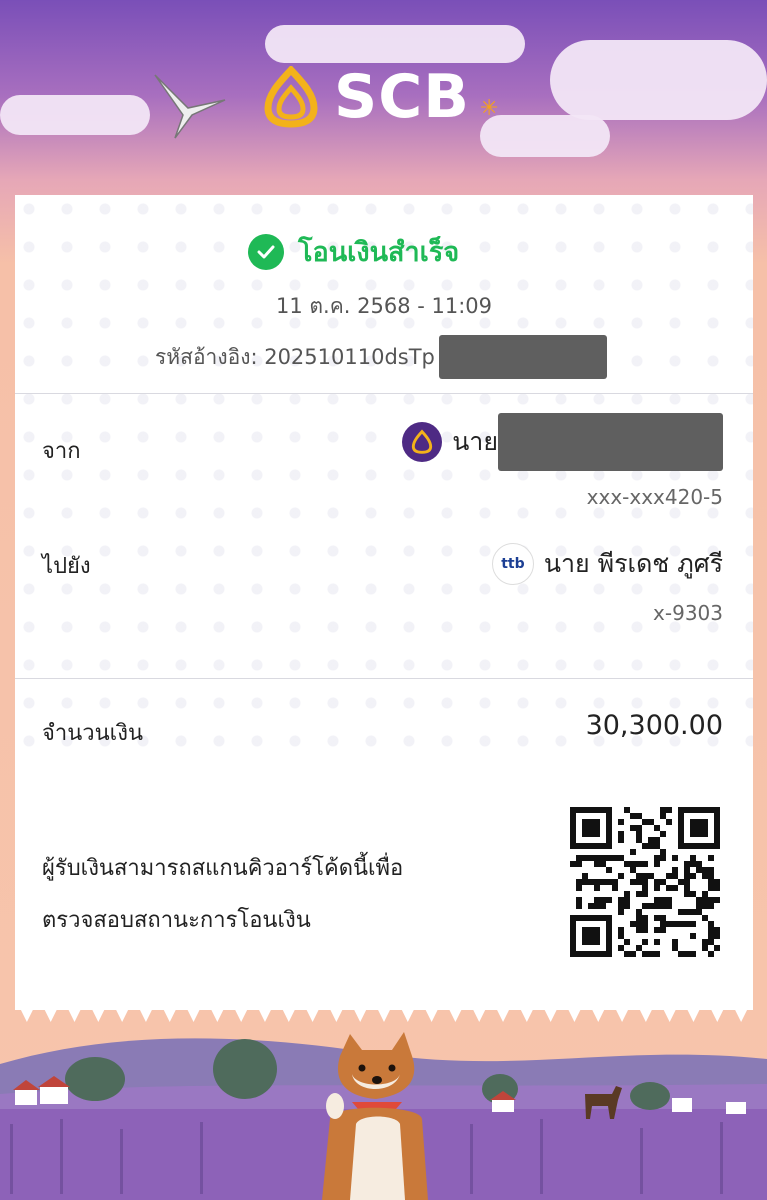  I want to click on reference-number: รหัสอ้างอิง: 202510110dsTp, so click(295, 356).